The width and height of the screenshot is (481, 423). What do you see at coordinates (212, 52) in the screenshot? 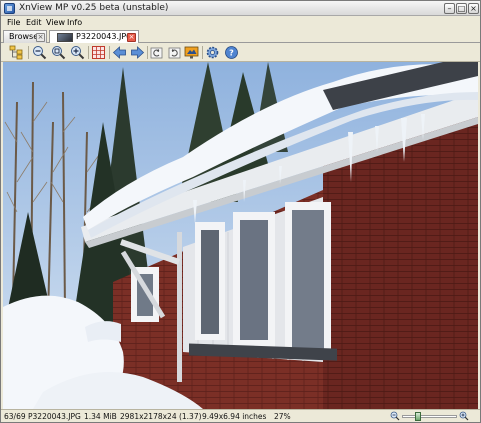
I see `settings-gear-icon` at bounding box center [212, 52].